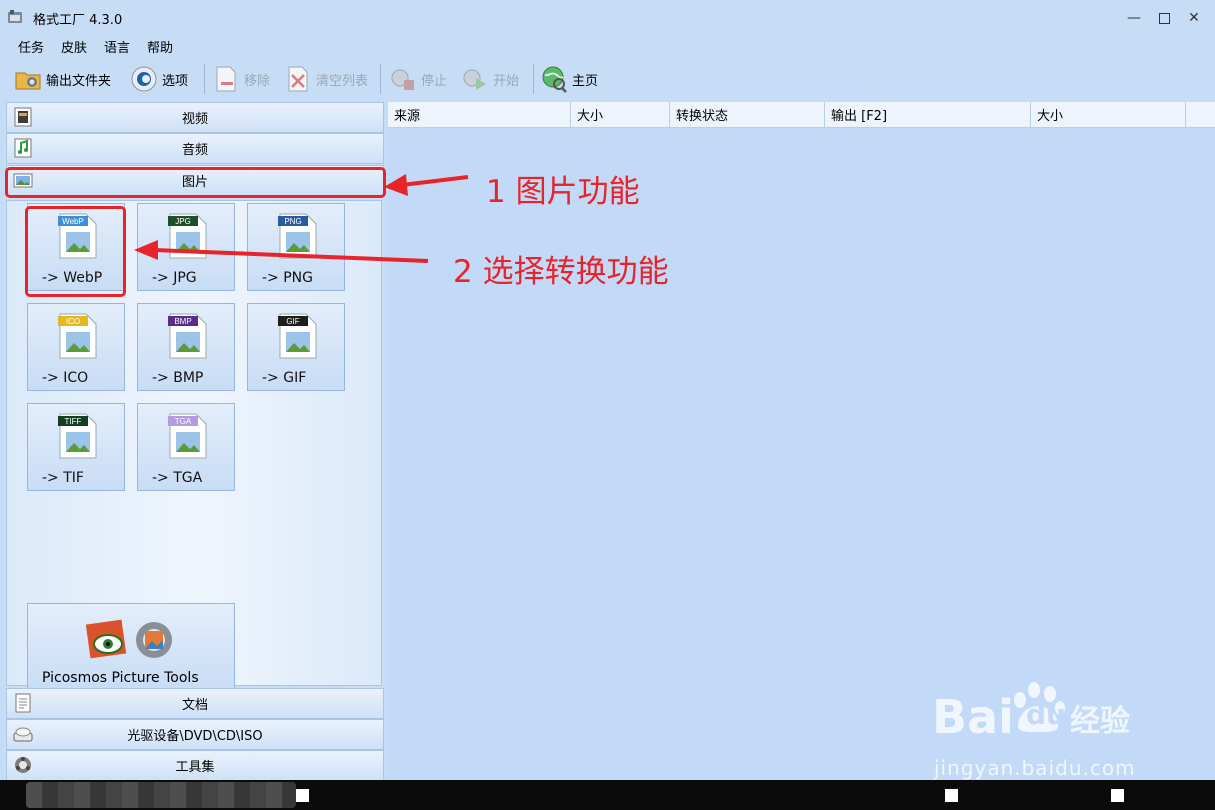 Image resolution: width=1215 pixels, height=810 pixels. I want to click on blurred-taskbar-items, so click(161, 795).